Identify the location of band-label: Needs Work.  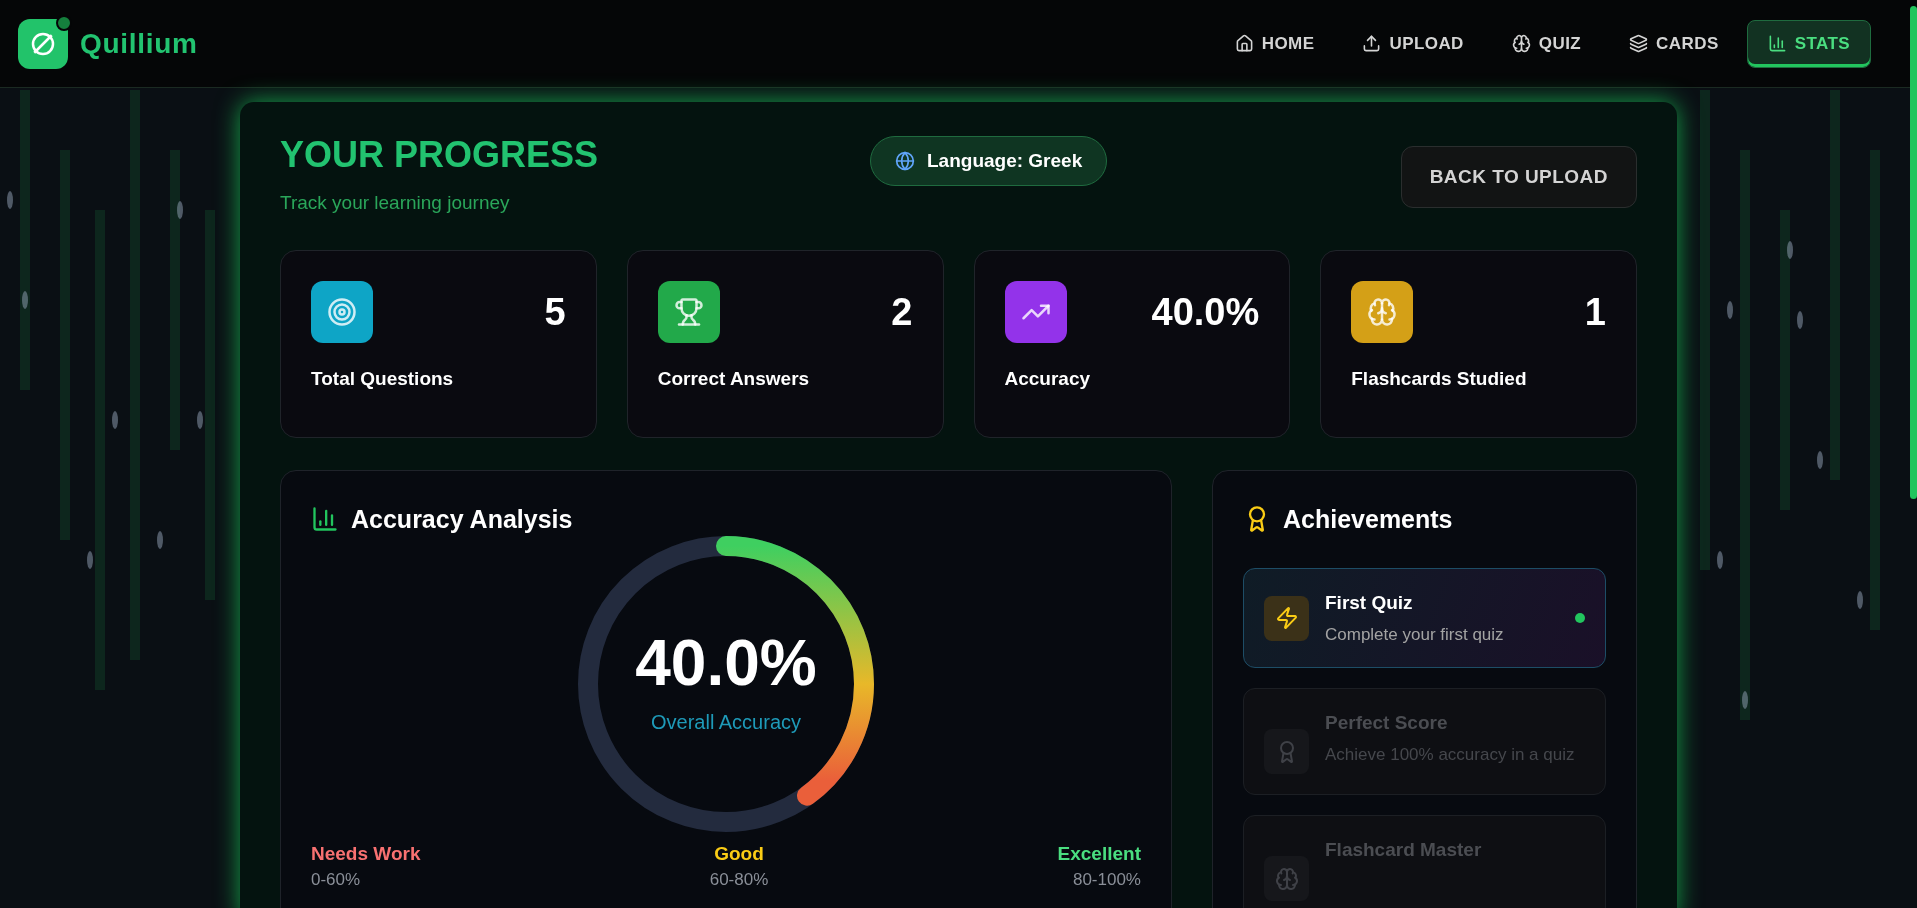
(366, 854).